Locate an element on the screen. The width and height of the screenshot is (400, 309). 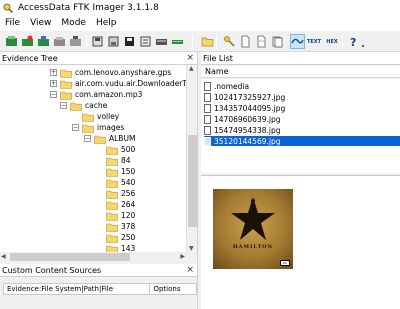
tree-item: 264 is located at coordinates (115, 204).